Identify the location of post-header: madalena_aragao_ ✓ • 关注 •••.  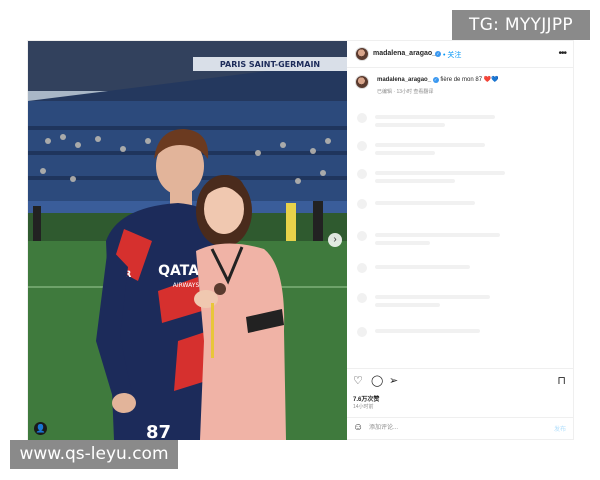
(460, 54).